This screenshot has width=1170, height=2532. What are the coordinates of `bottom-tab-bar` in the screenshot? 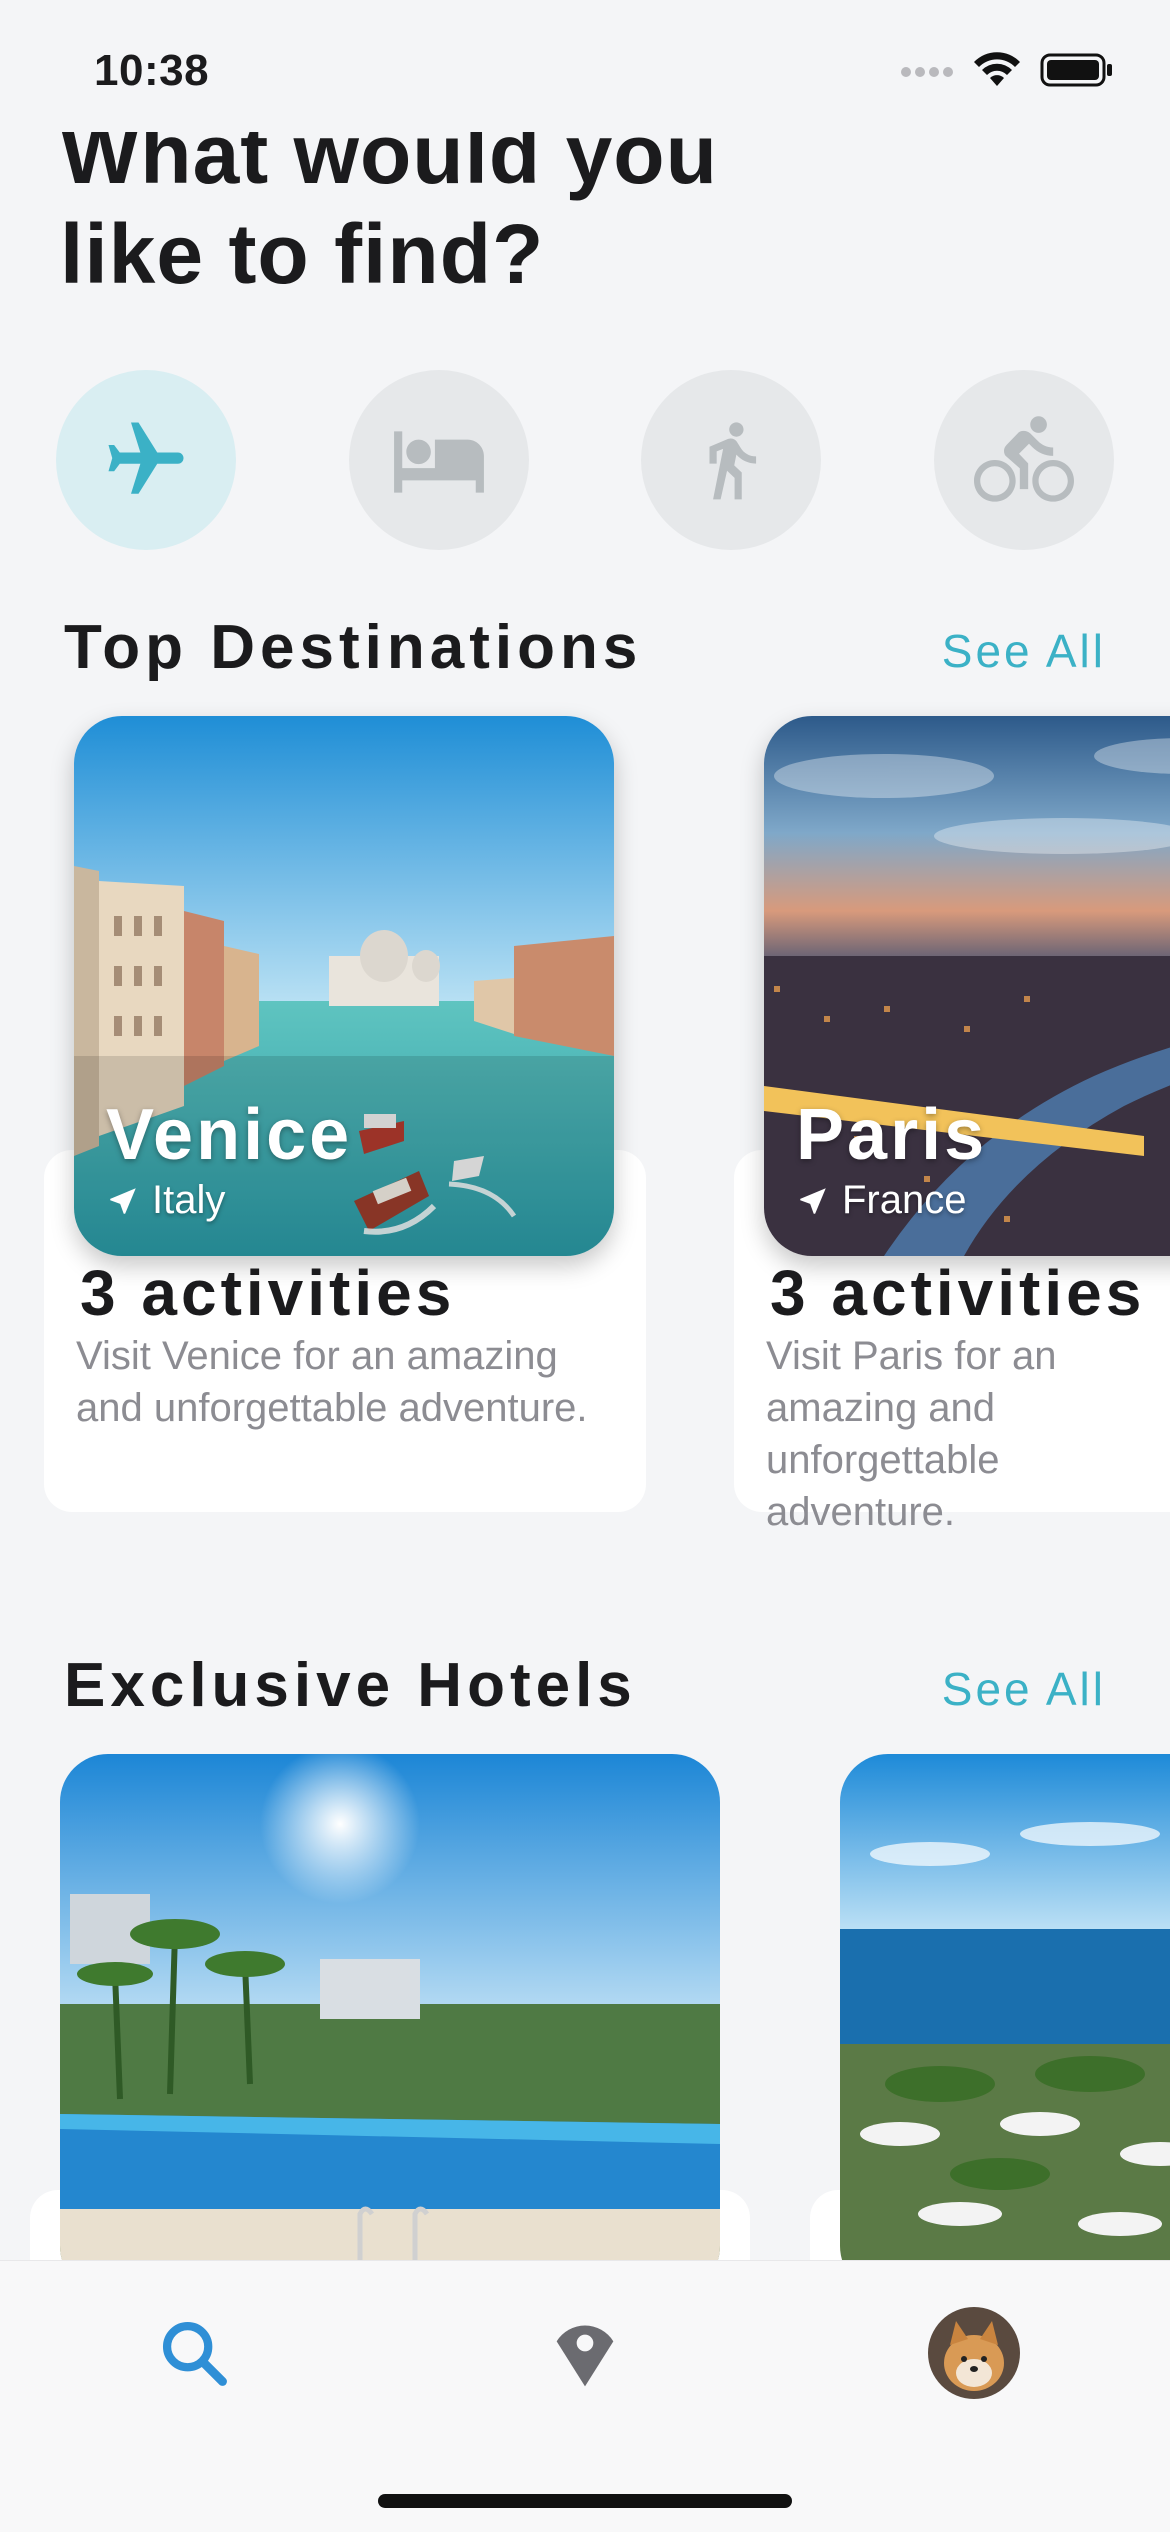 It's located at (585, 2396).